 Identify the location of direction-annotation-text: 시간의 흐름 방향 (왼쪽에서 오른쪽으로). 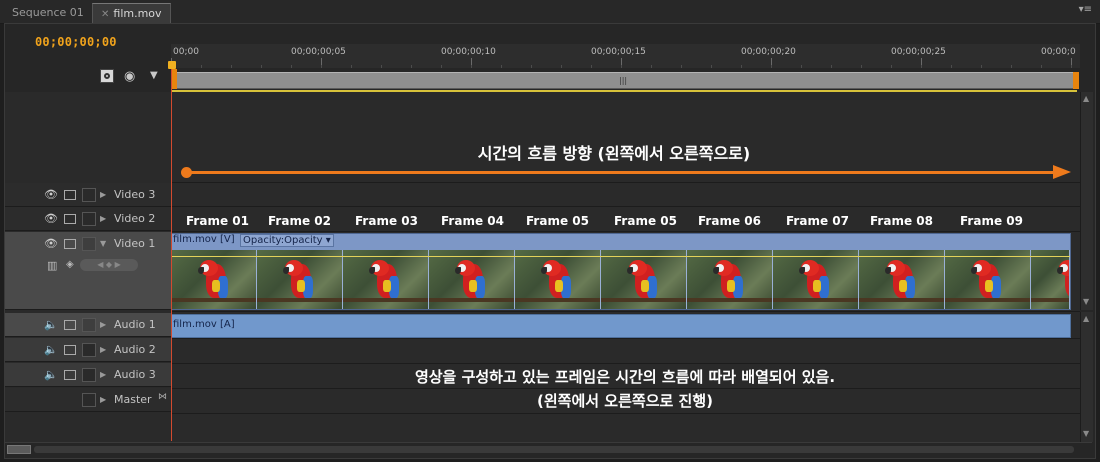
(614, 153).